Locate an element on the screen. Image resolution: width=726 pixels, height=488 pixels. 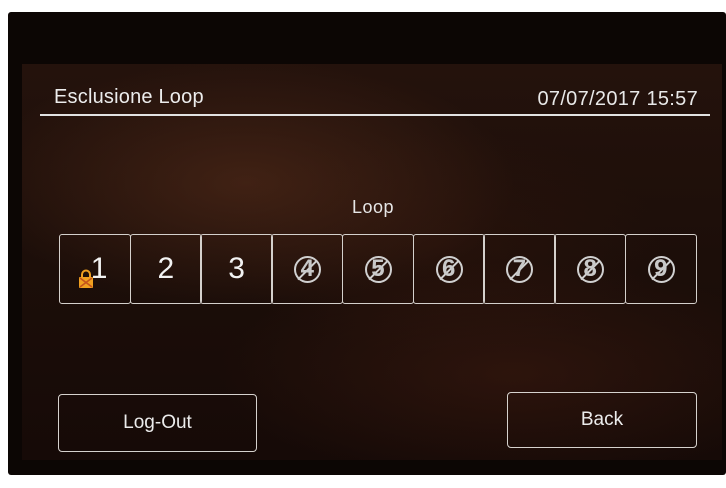
loop-number: 7 is located at coordinates (519, 268).